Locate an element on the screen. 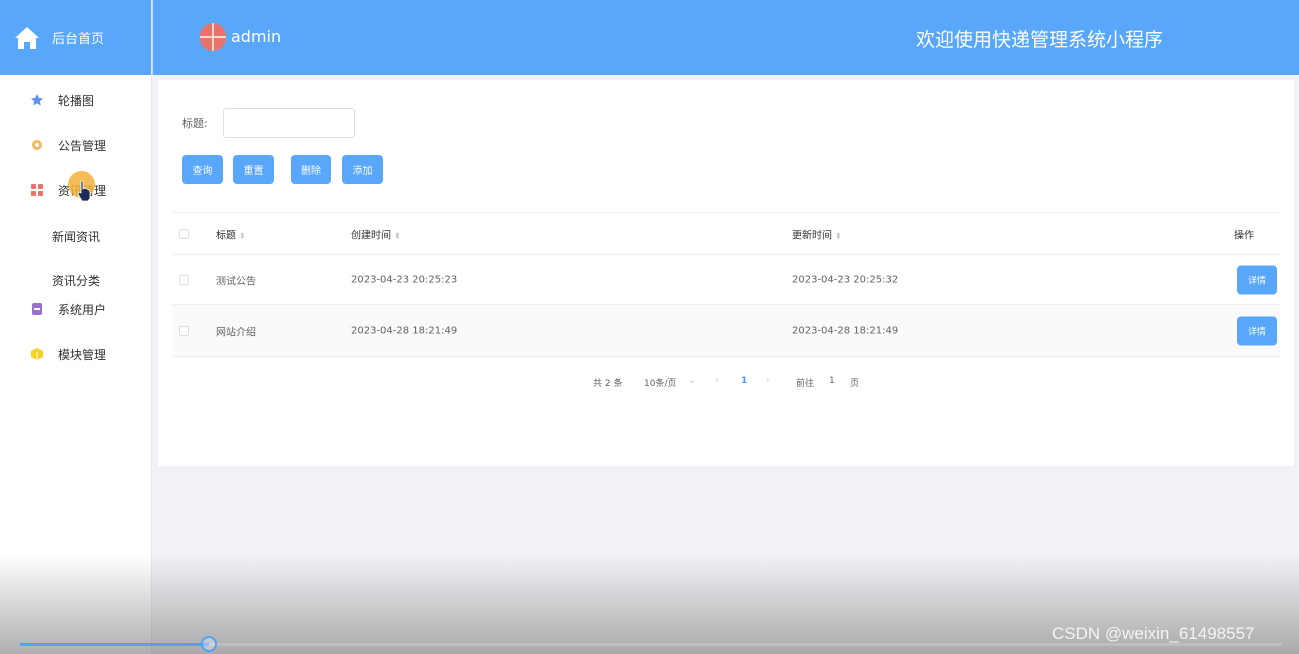  welcome-title: 欢迎使用快递管理系统小程序 is located at coordinates (1040, 40).